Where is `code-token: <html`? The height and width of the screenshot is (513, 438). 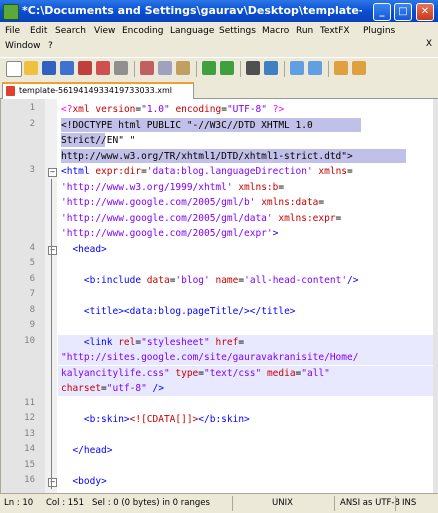 code-token: <html is located at coordinates (78, 171).